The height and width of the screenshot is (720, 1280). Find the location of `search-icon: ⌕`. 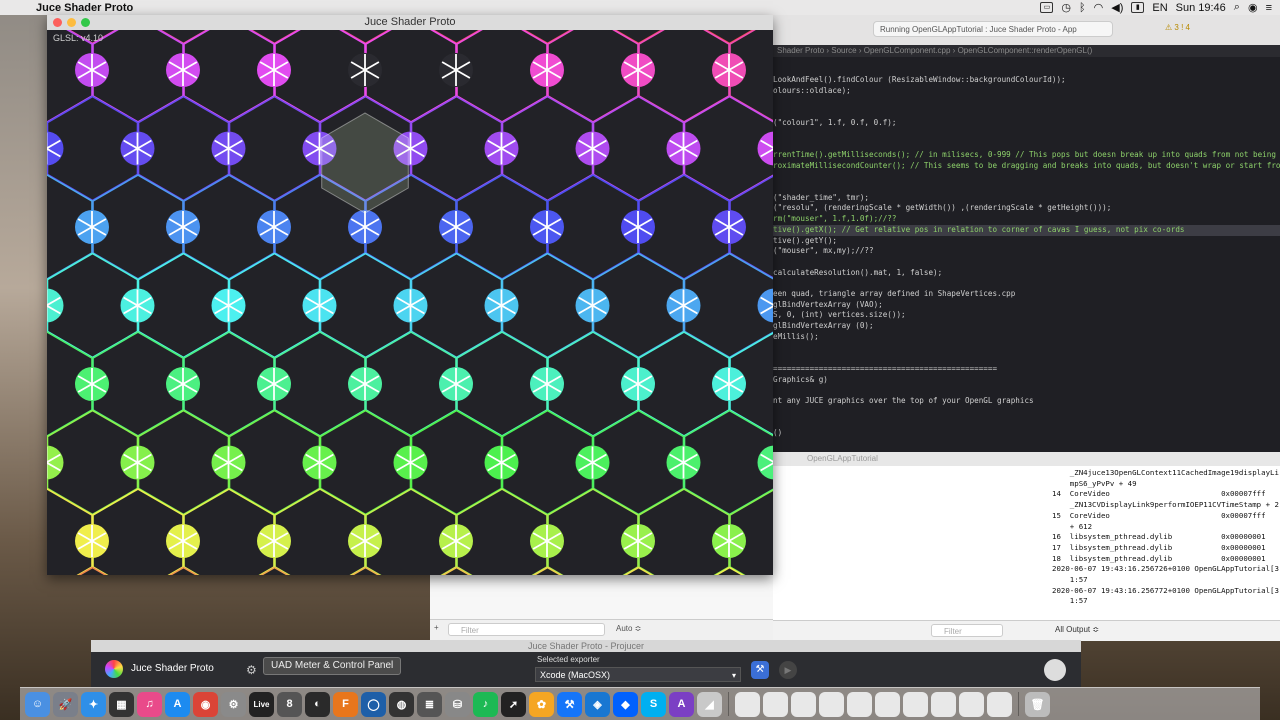

search-icon: ⌕ is located at coordinates (1237, 7).